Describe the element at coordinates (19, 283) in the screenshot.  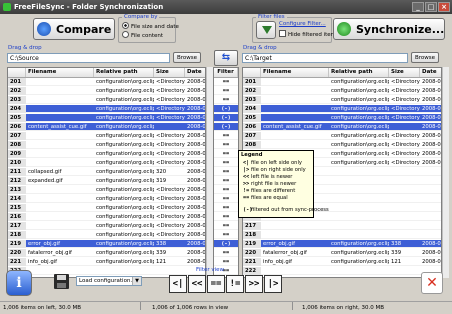
I see `about-button: i` at that location.